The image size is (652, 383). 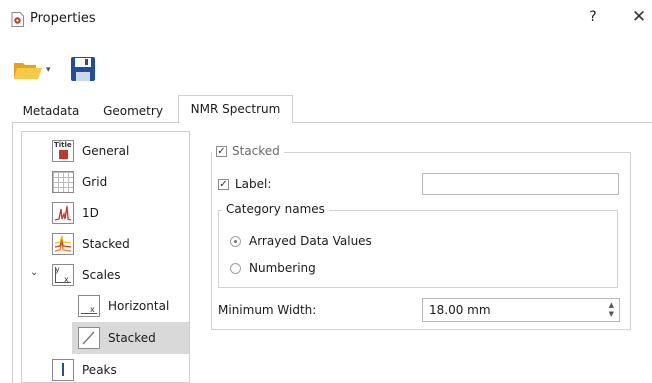 I want to click on tree-item-stacked-scale: Stacked, so click(x=117, y=338).